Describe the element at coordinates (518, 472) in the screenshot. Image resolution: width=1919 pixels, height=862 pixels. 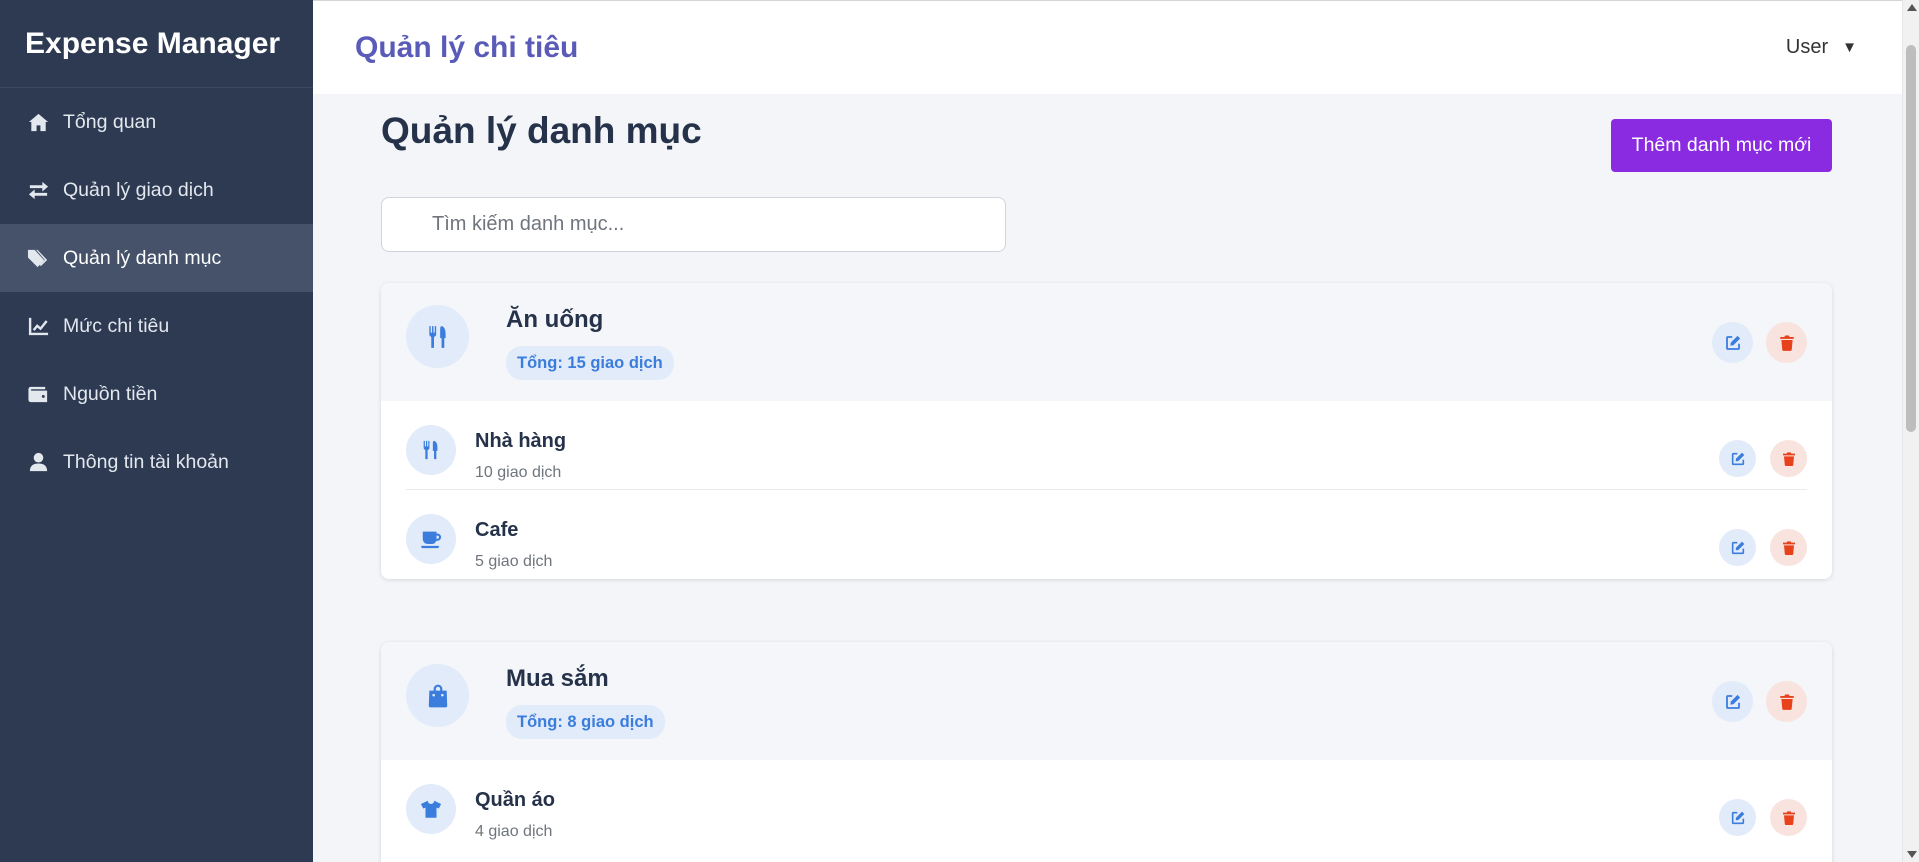
I see `subcategory-count: 10 giao dịch` at that location.